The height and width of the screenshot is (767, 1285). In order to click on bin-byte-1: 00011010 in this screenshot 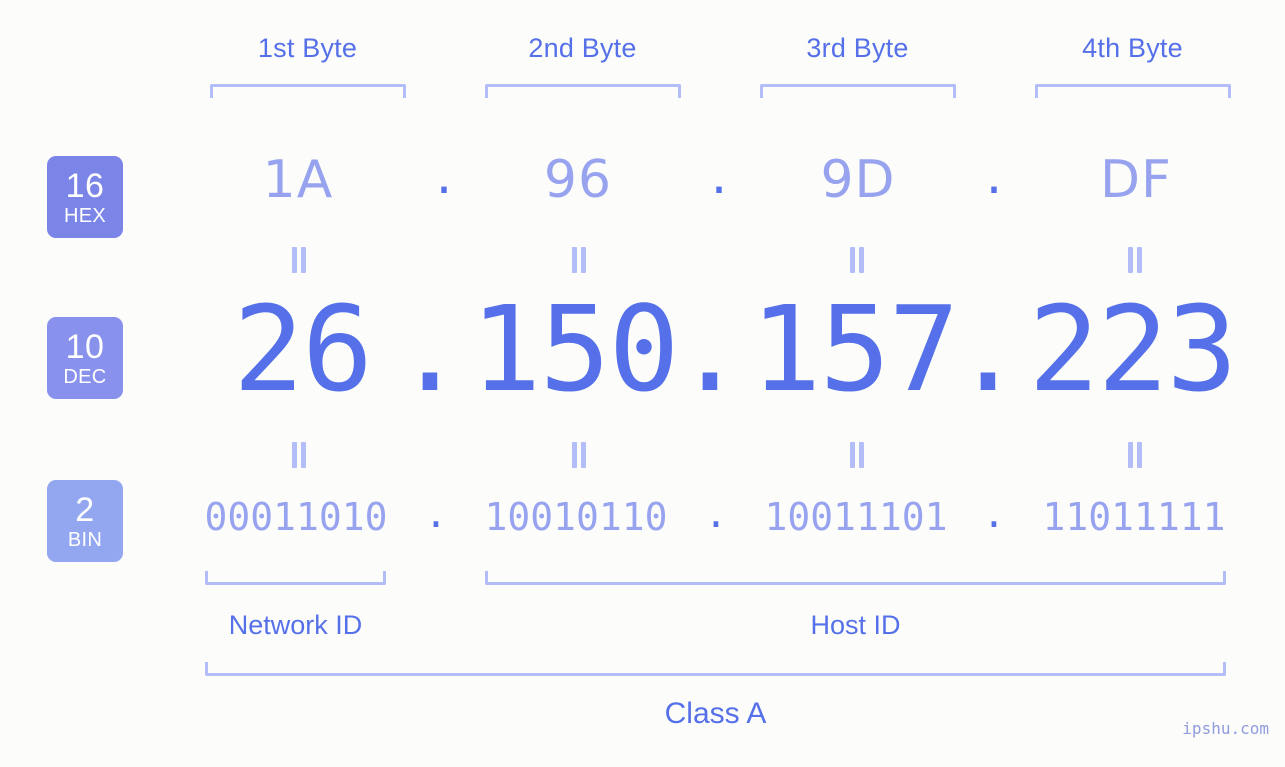, I will do `click(296, 517)`.